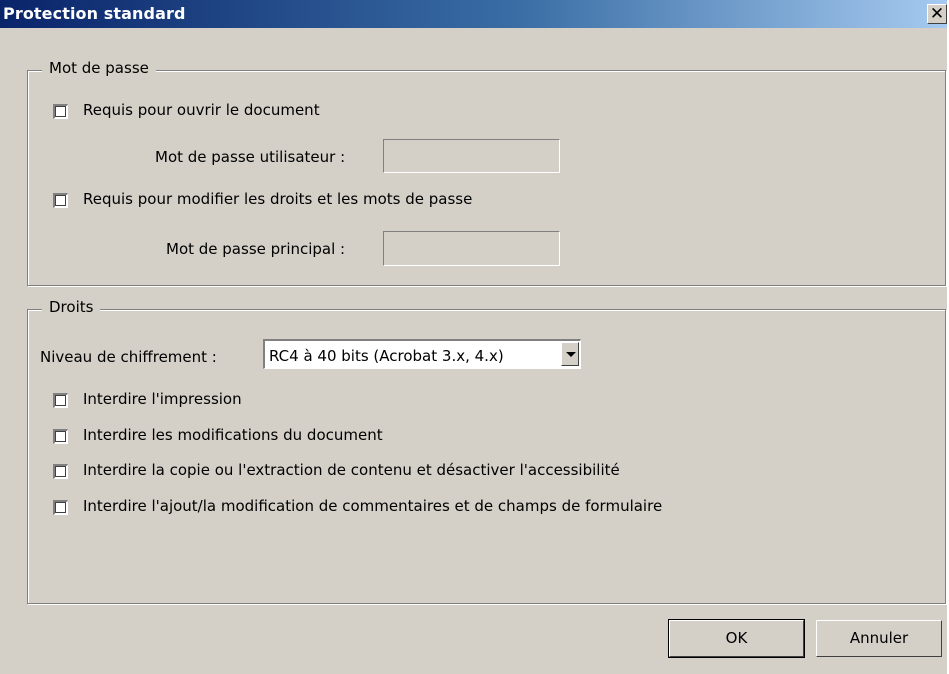 Image resolution: width=949 pixels, height=674 pixels. I want to click on close-icon: ✕, so click(937, 14).